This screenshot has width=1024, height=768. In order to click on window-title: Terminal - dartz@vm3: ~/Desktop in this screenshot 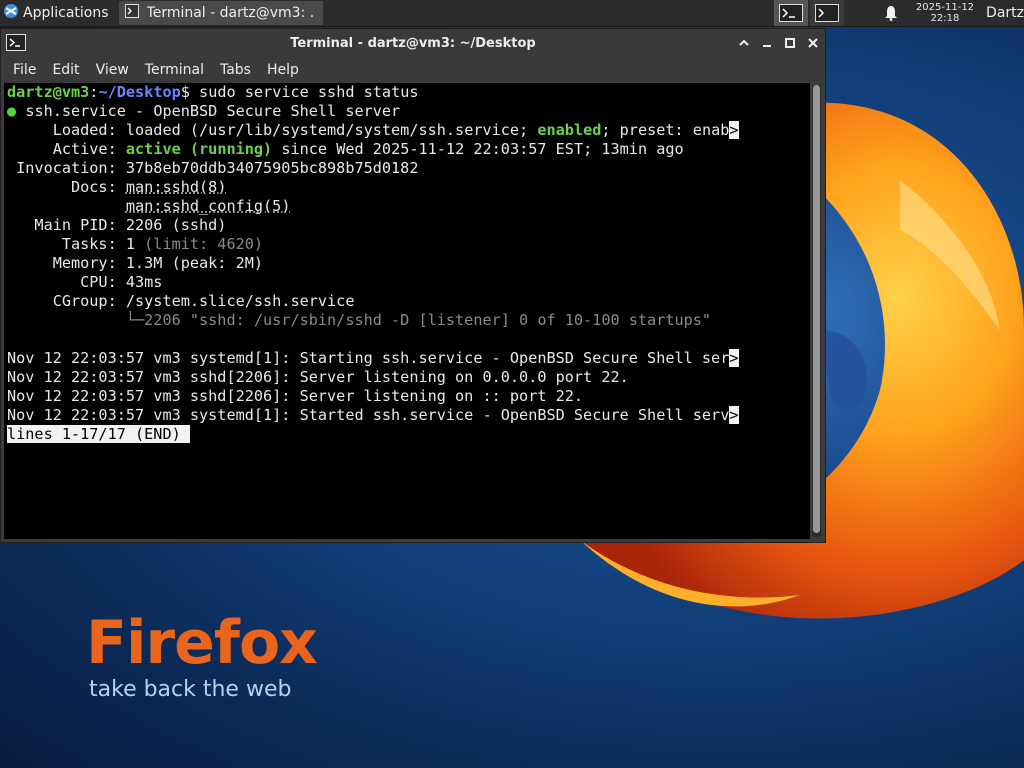, I will do `click(413, 43)`.